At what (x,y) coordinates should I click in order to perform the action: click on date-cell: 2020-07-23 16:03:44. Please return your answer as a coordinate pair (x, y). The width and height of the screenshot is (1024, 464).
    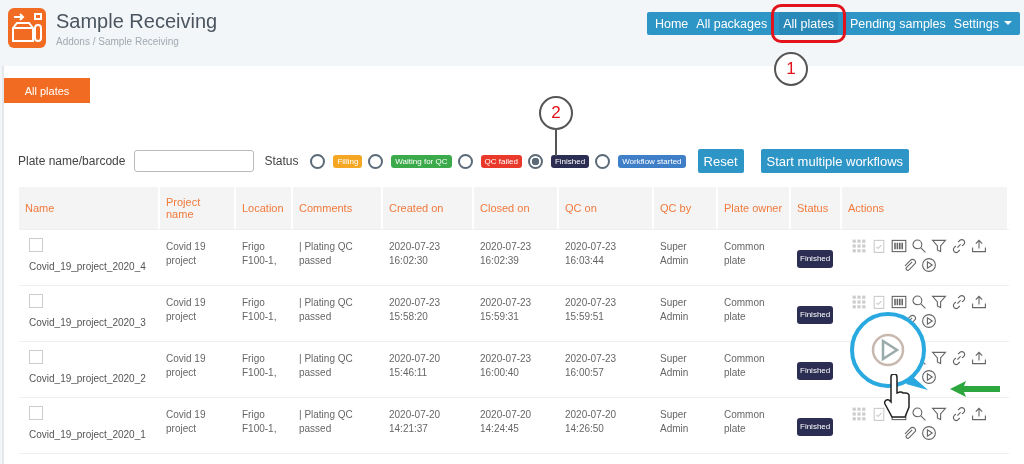
    Looking at the image, I should click on (591, 253).